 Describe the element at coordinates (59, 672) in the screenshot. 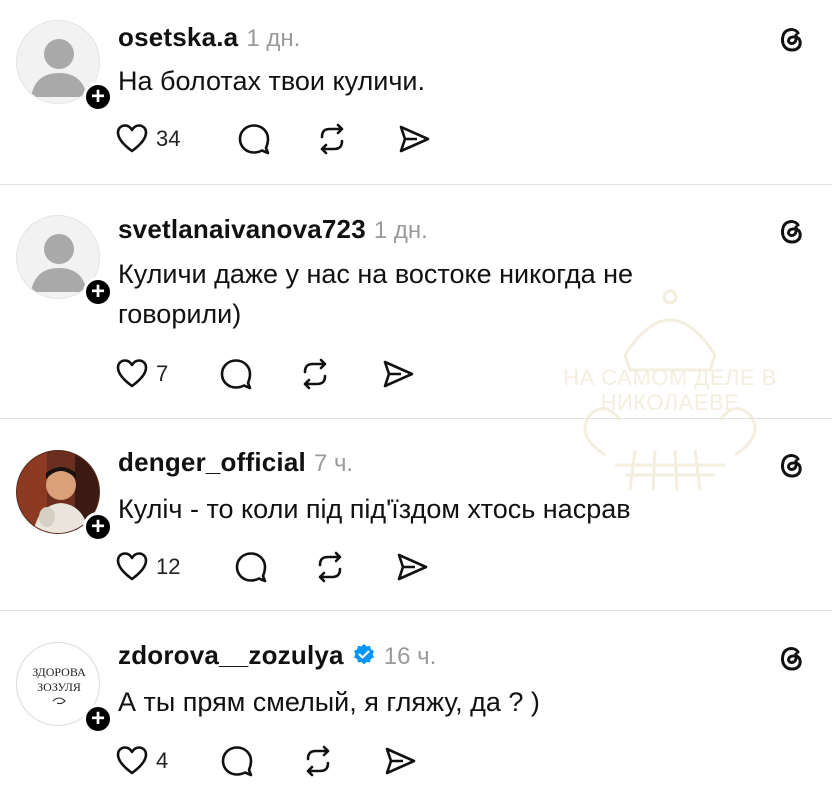

I see `svg-text: ЗДОРОВА` at that location.